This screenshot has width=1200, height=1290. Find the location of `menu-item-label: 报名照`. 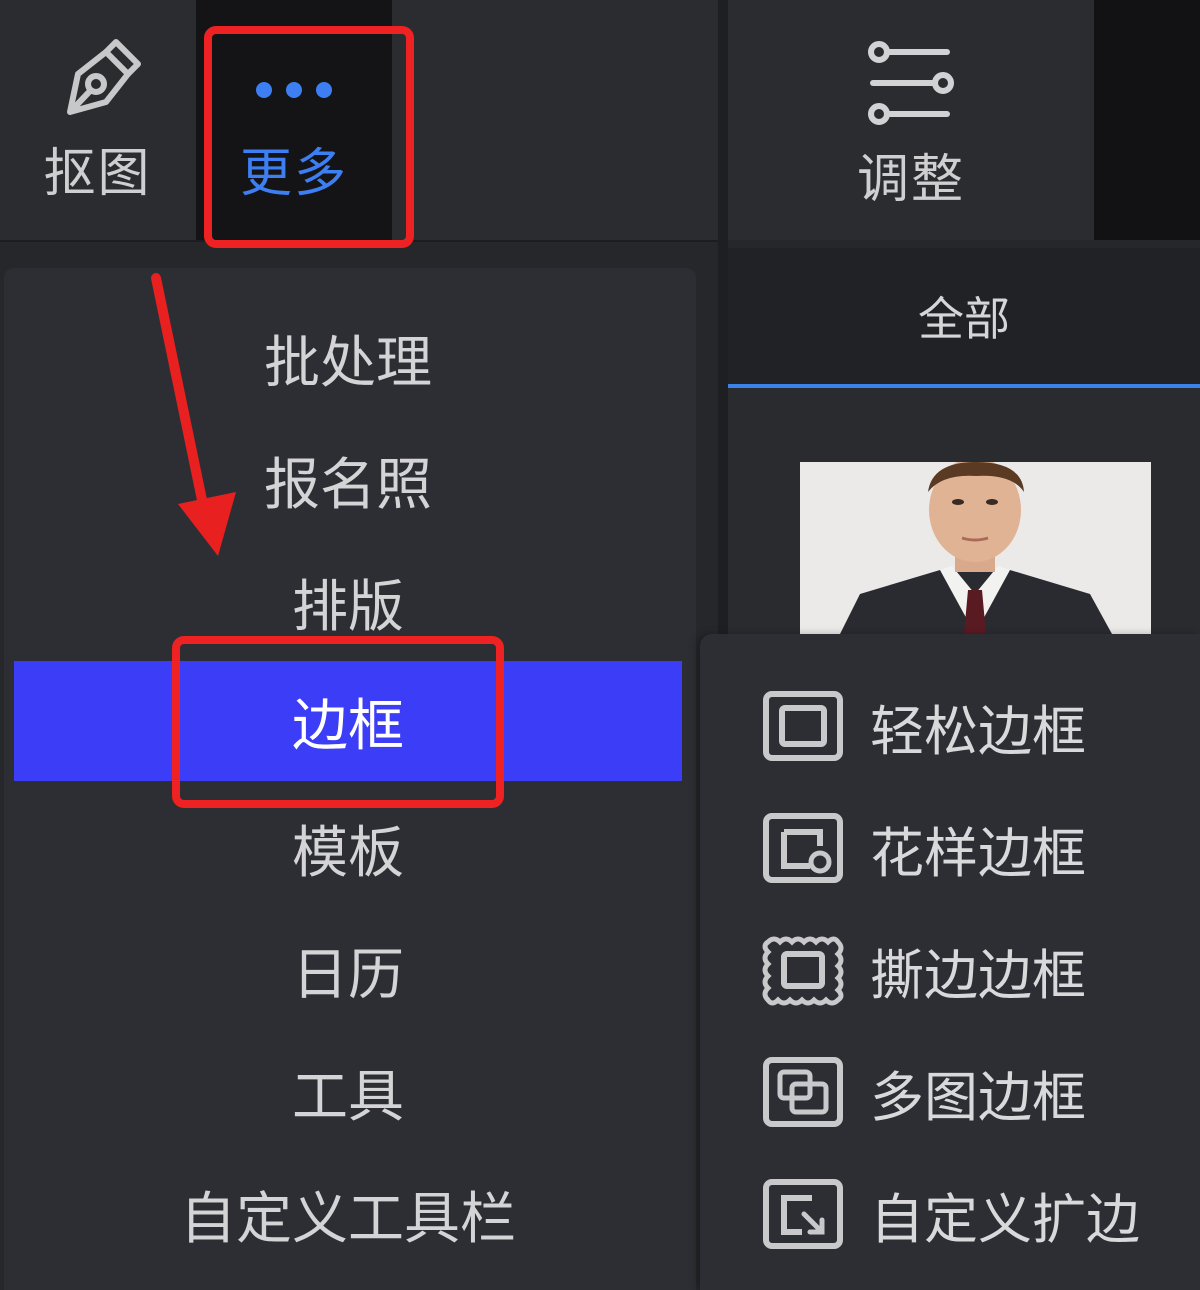

menu-item-label: 报名照 is located at coordinates (348, 485).